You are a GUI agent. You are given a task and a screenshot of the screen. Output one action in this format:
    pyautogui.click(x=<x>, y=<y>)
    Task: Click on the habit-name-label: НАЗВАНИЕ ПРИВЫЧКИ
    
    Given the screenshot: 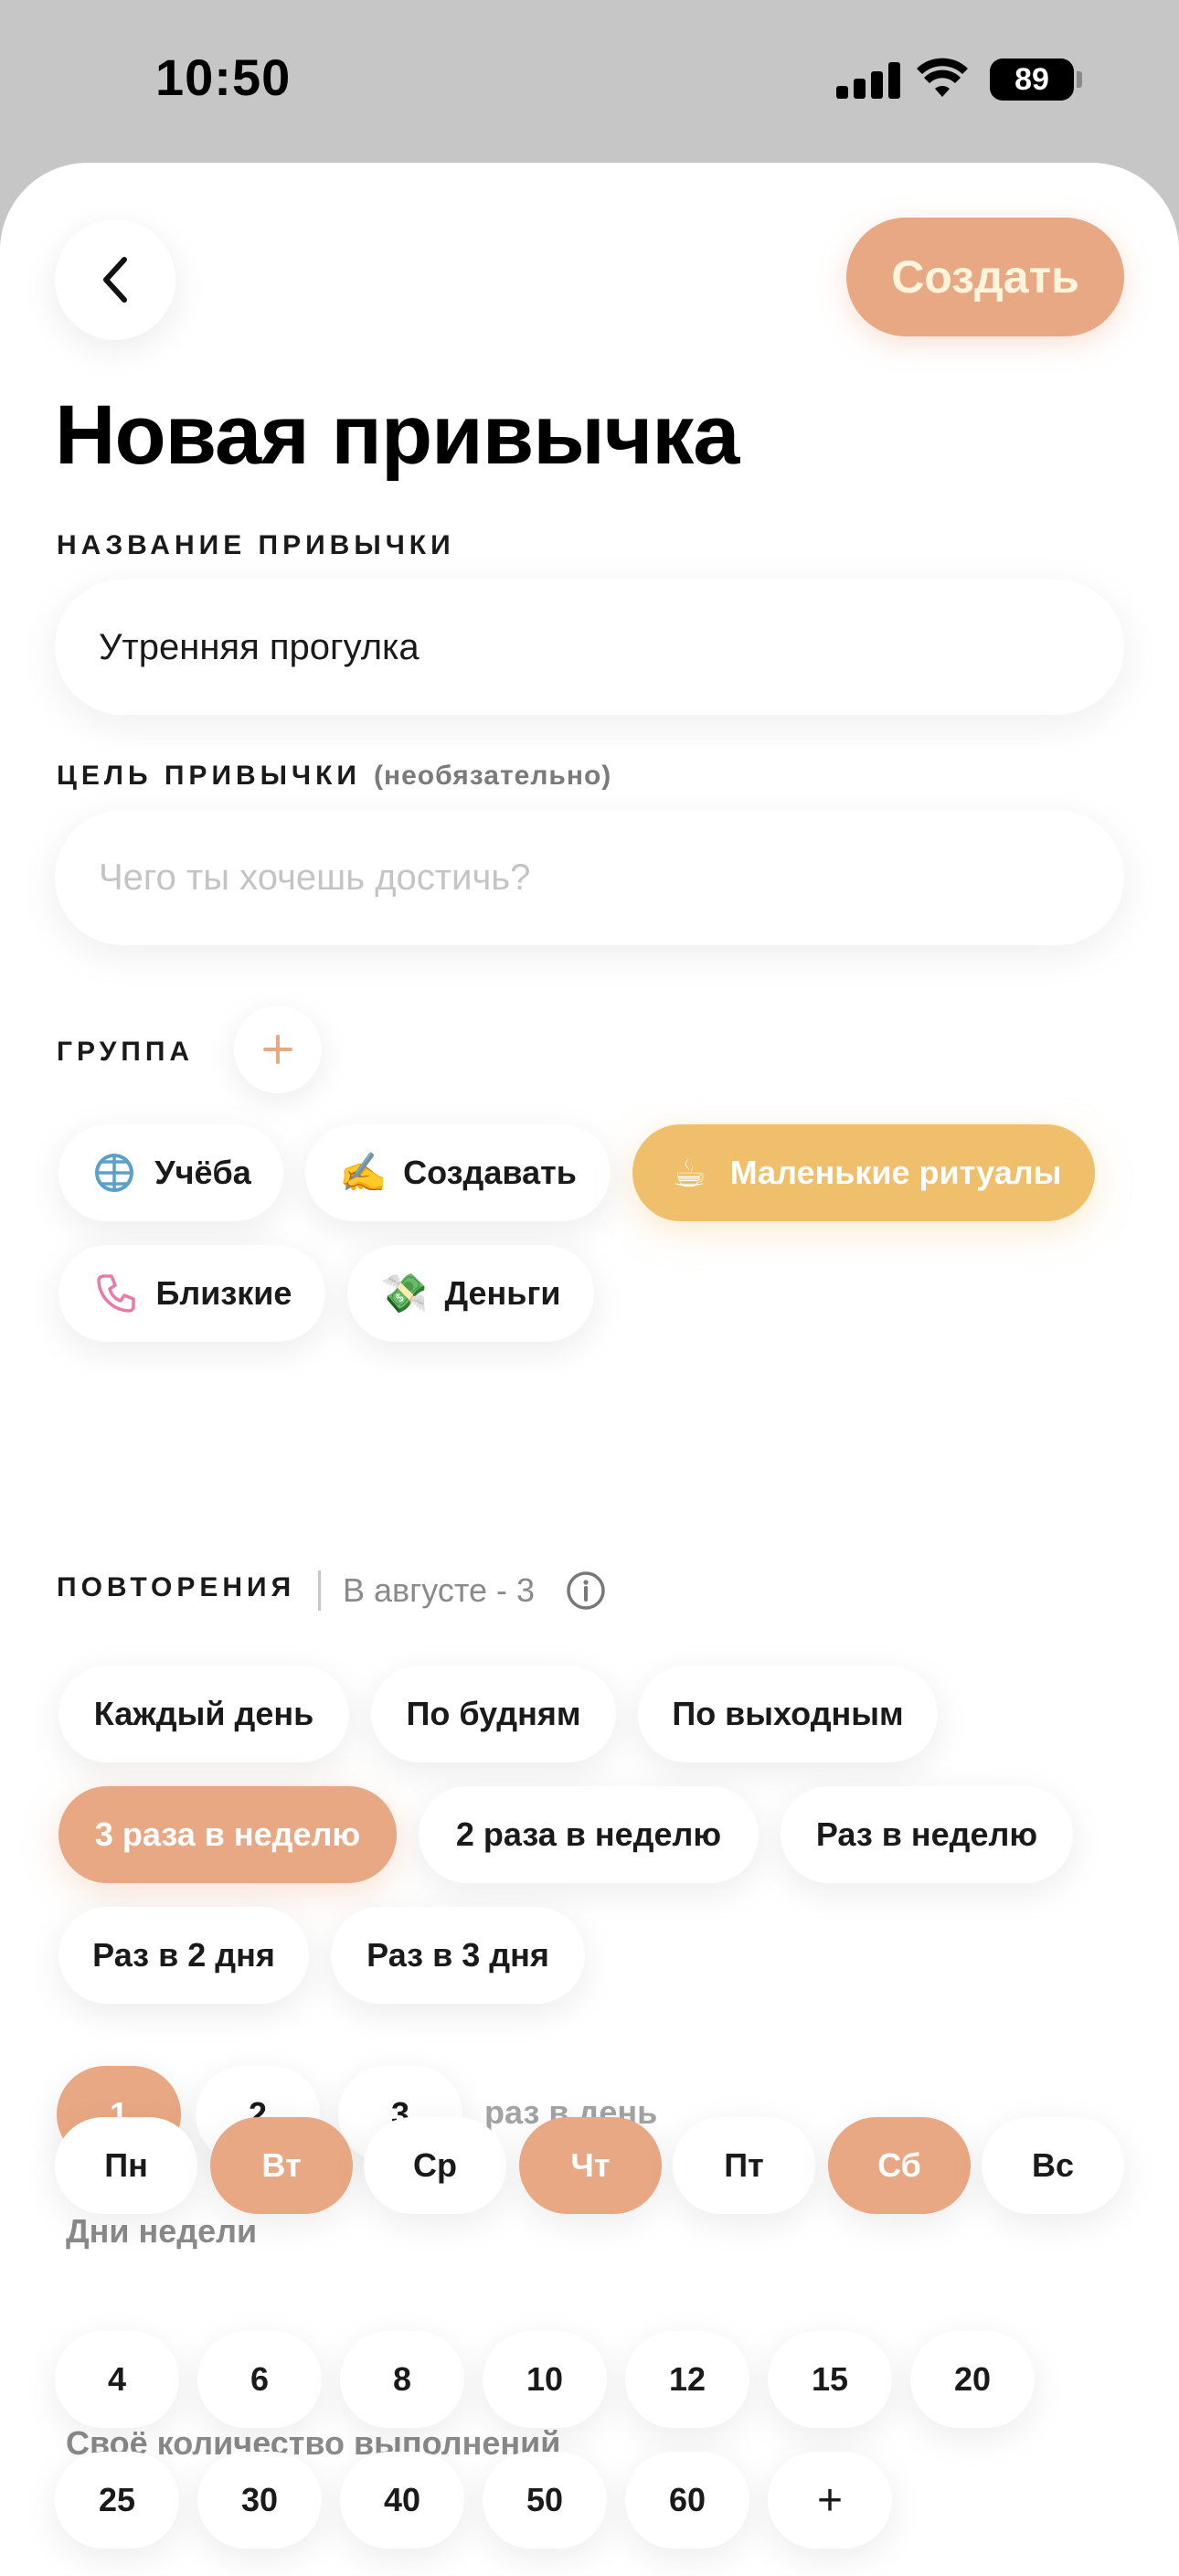 What is the action you would take?
    pyautogui.click(x=256, y=545)
    